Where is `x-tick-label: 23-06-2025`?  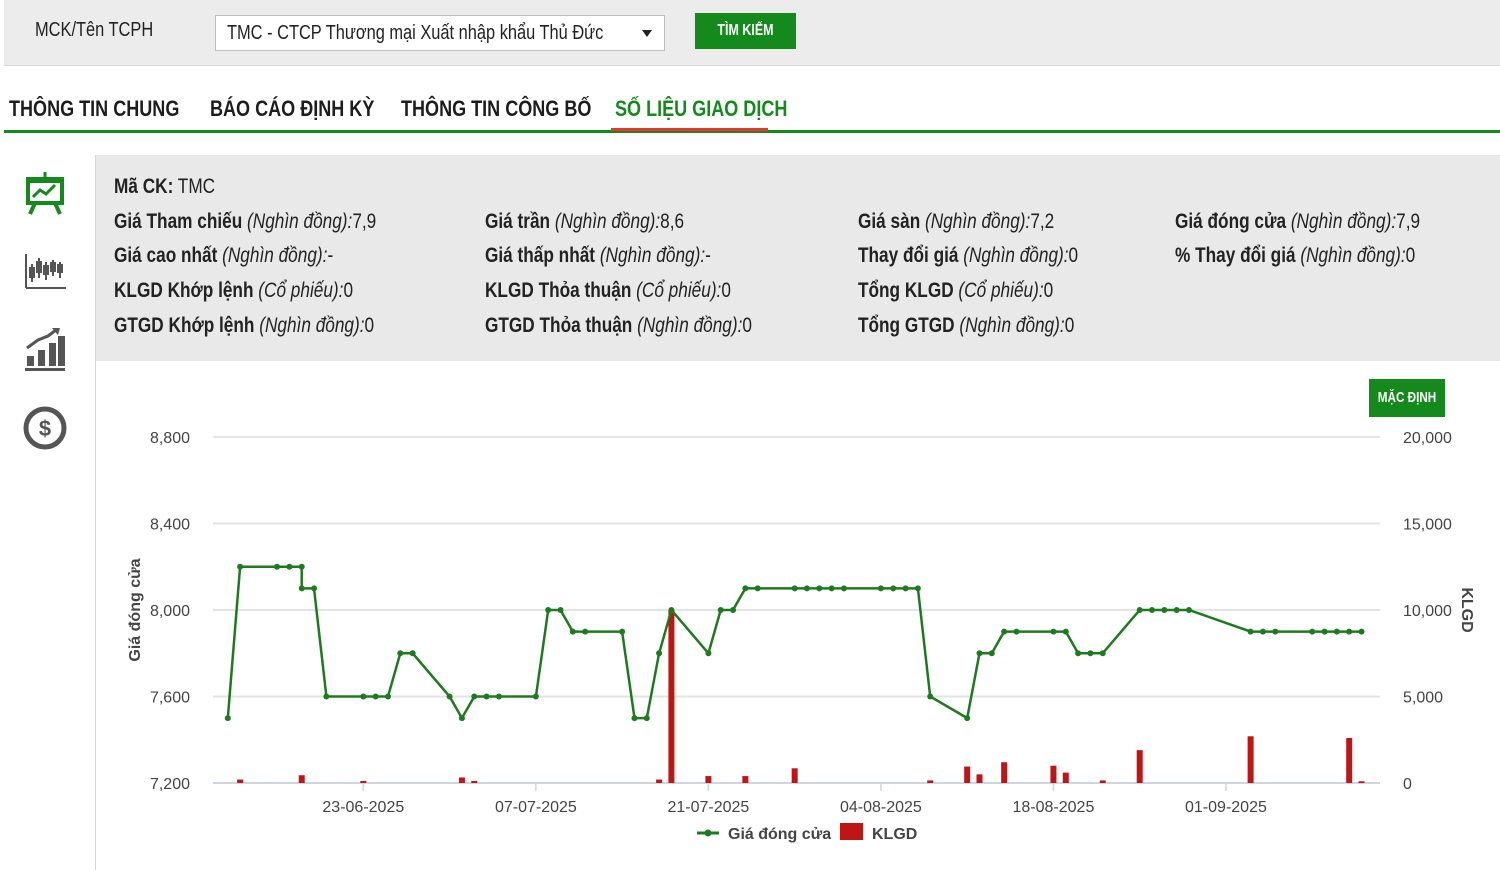 x-tick-label: 23-06-2025 is located at coordinates (363, 807).